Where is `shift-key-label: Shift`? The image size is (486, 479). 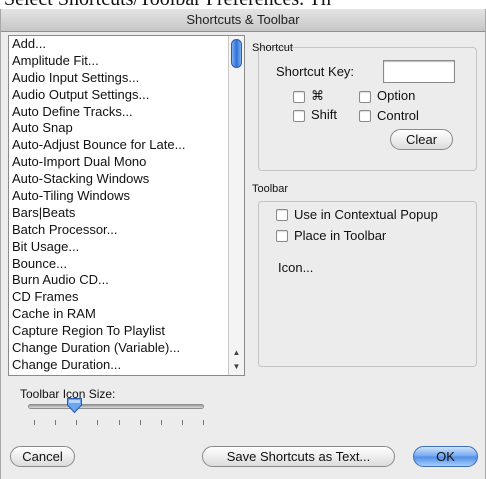 shift-key-label: Shift is located at coordinates (324, 114).